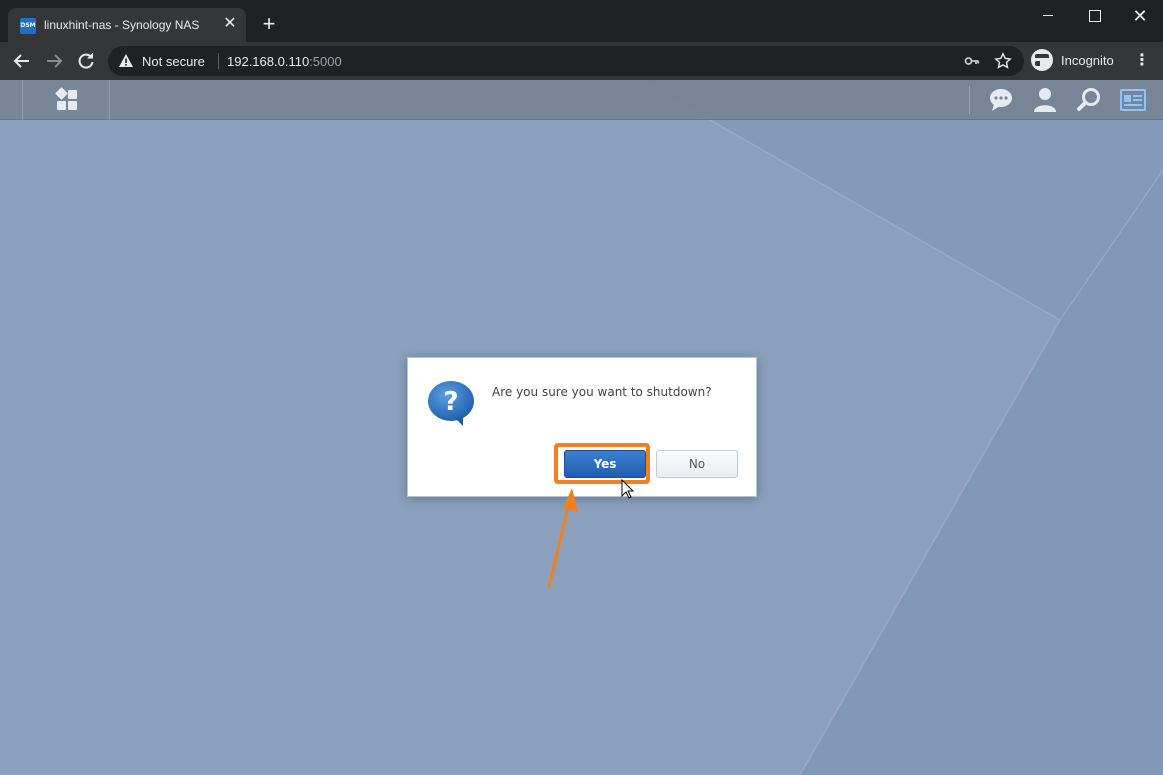 The width and height of the screenshot is (1163, 775). Describe the element at coordinates (218, 61) in the screenshot. I see `address-separator` at that location.